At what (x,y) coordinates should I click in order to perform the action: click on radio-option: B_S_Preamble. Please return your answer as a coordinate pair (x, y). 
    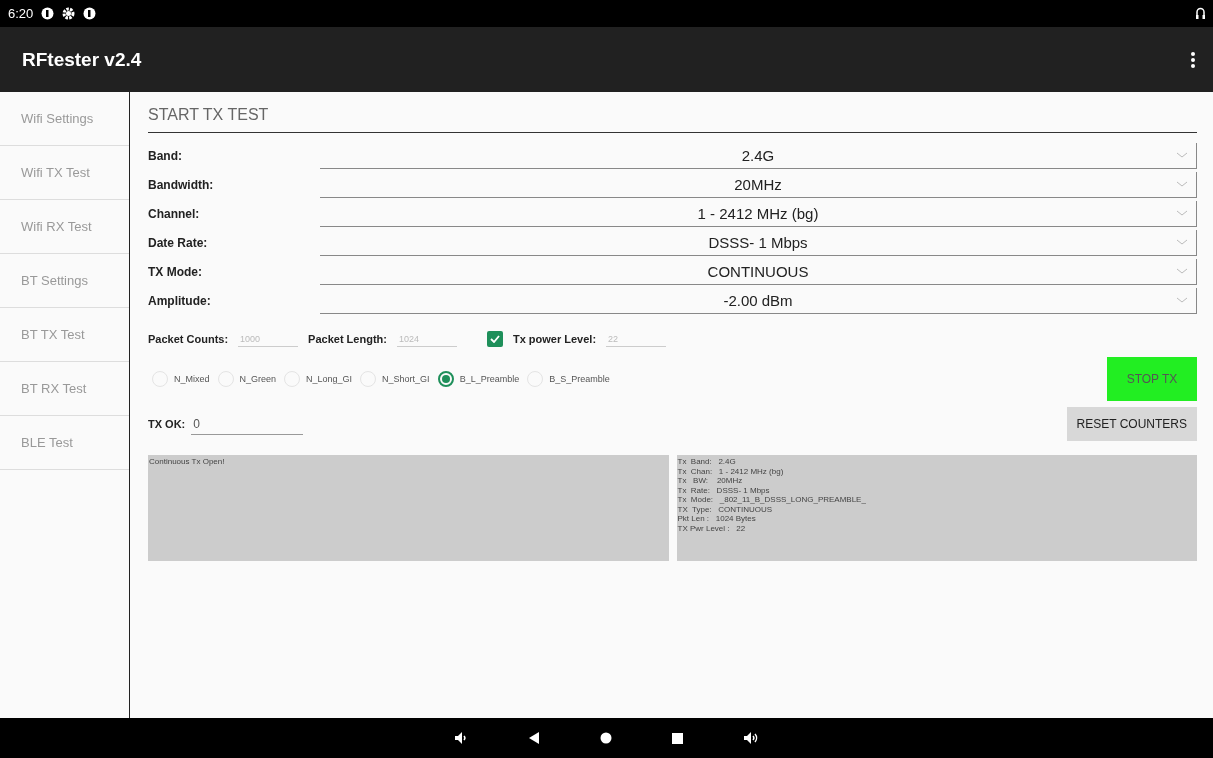
    Looking at the image, I should click on (570, 379).